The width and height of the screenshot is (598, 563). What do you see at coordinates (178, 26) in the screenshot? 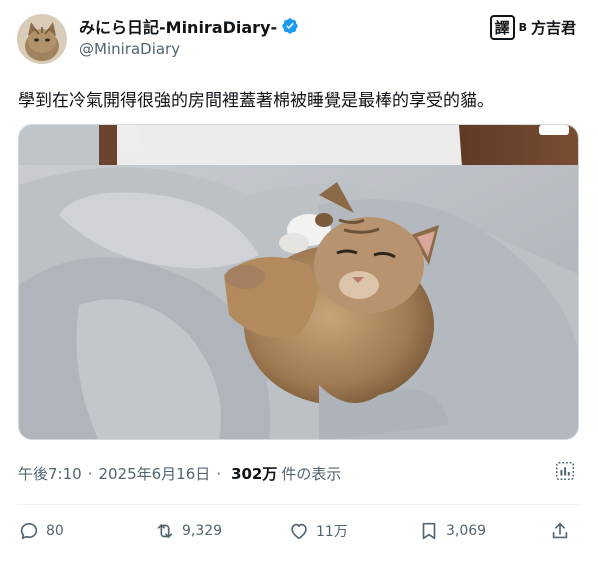
I see `author-display-name: みにら日記-MiniraDiary-` at bounding box center [178, 26].